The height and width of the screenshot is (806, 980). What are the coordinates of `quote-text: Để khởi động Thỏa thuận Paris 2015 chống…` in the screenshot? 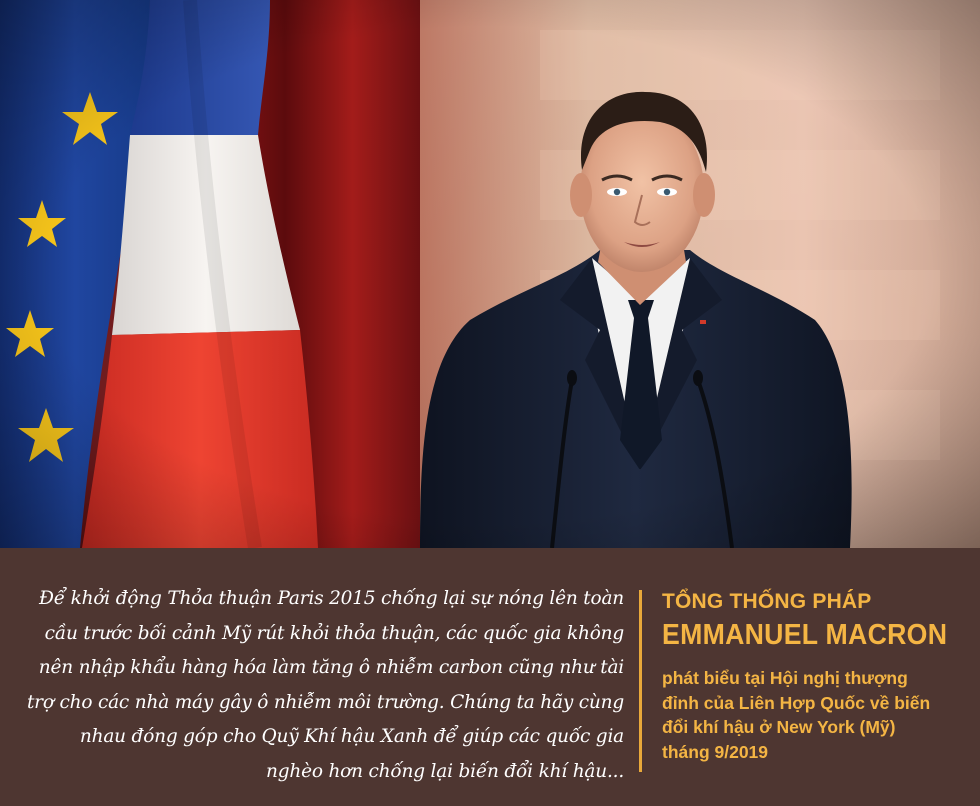 It's located at (325, 685).